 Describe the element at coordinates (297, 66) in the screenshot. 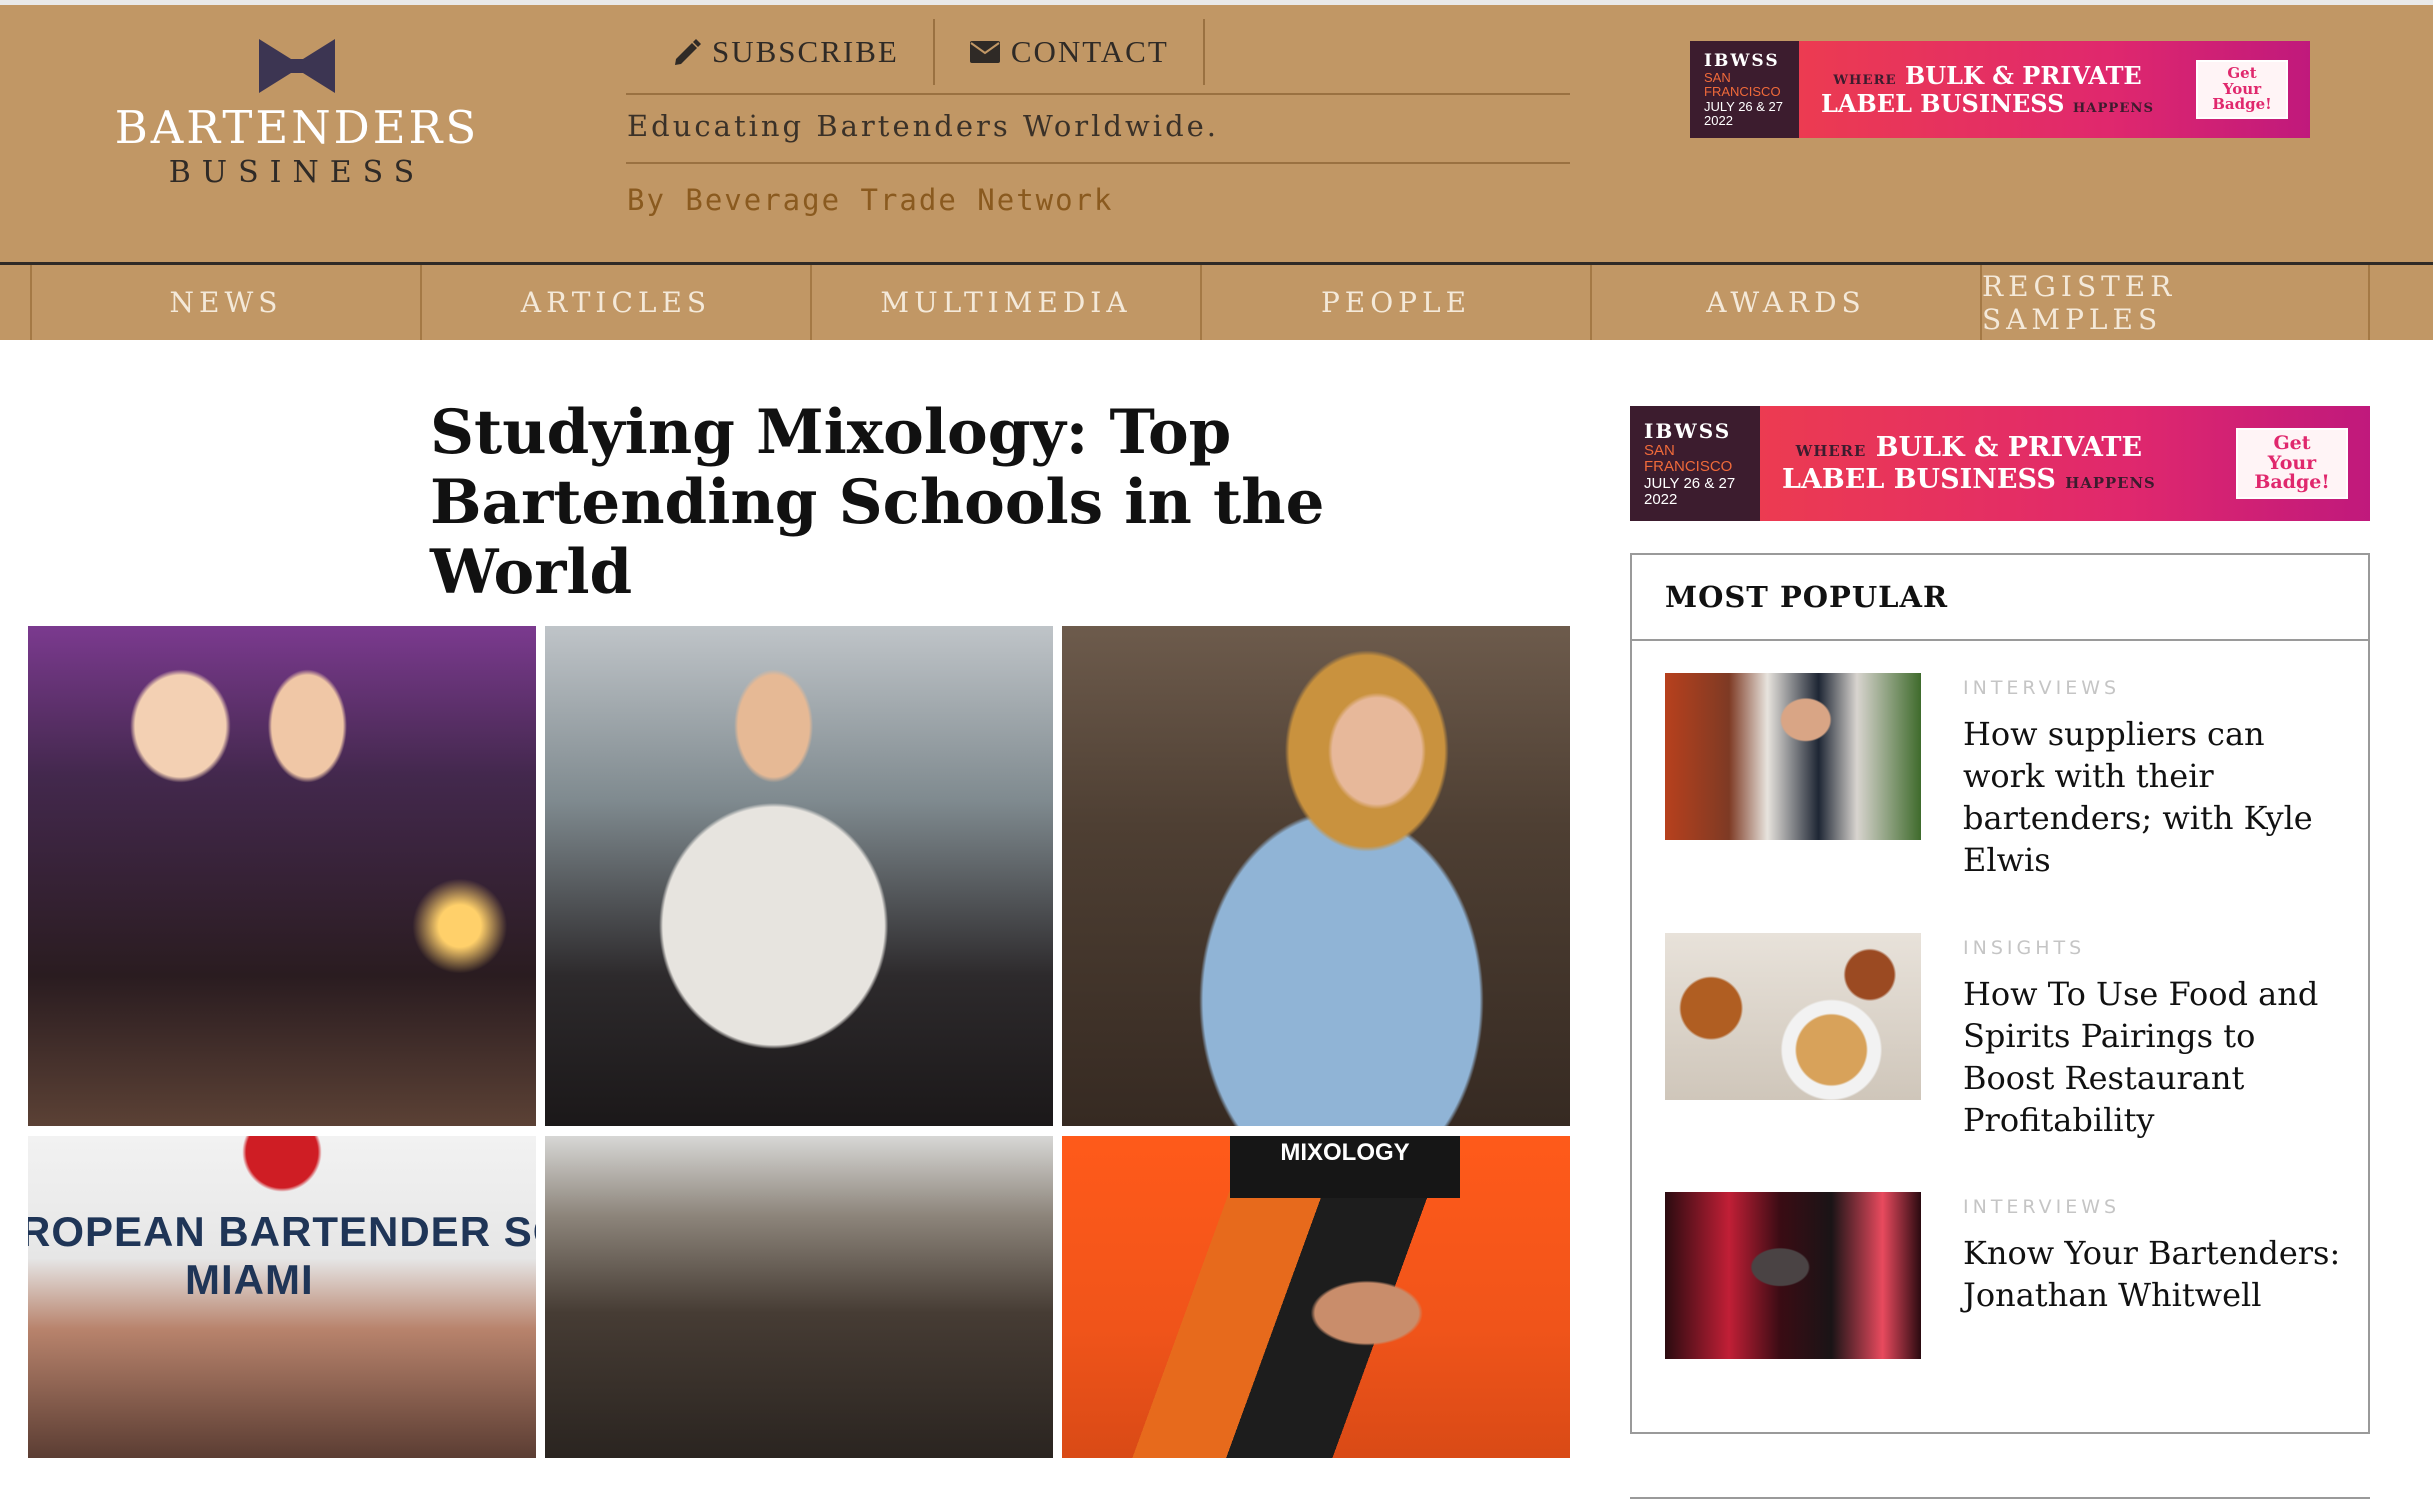

I see `bowtie-icon` at that location.